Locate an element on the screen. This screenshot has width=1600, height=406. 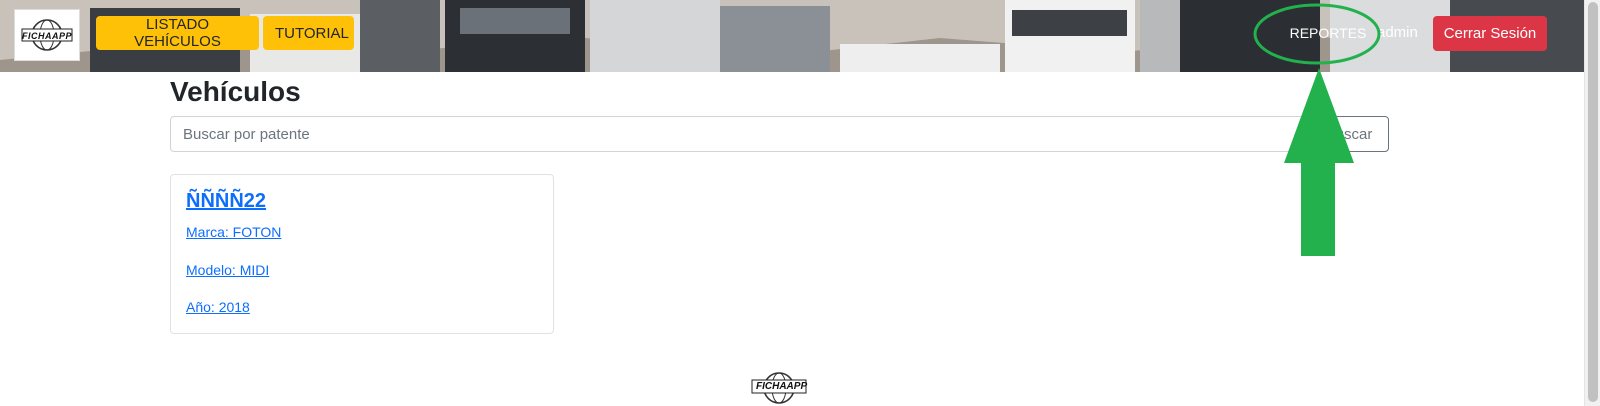
vehicle-brand-link: Marca: FOTON is located at coordinates (233, 232).